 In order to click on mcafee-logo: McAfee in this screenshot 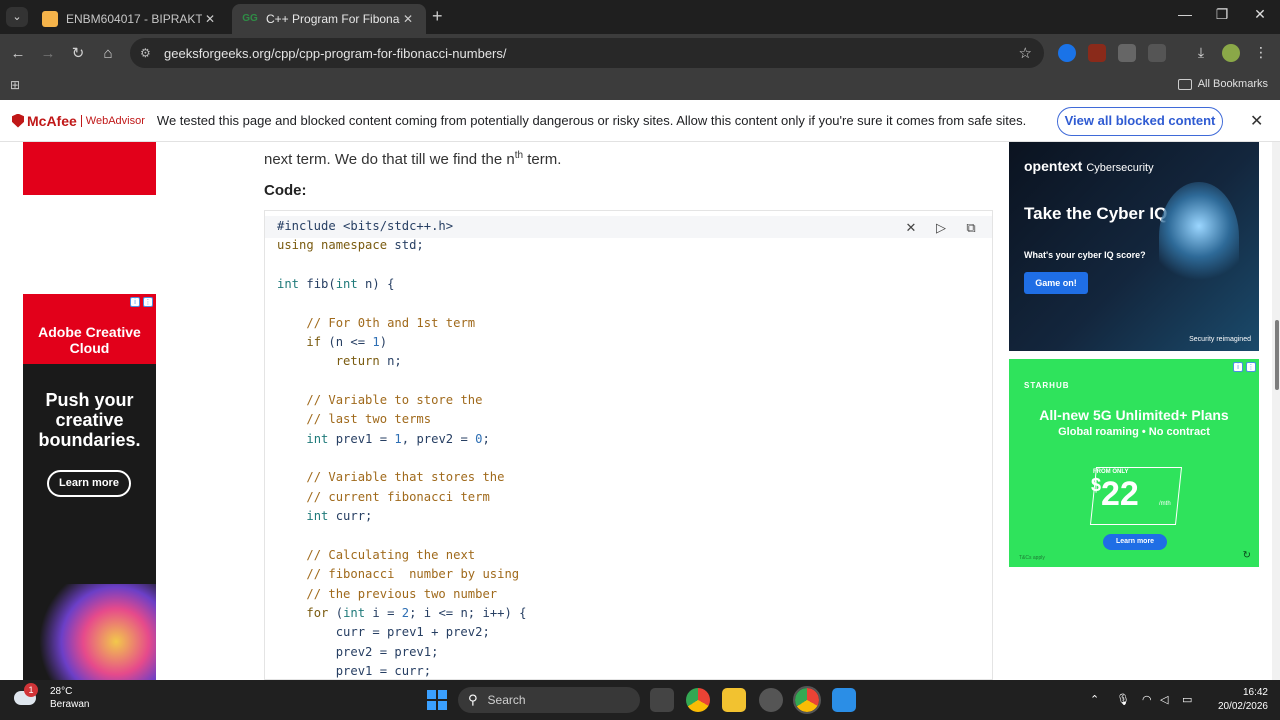, I will do `click(44, 121)`.